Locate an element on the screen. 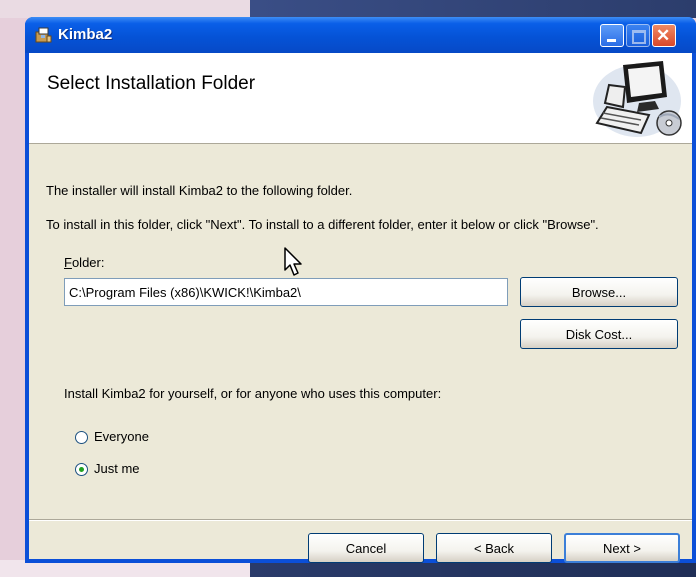 The image size is (696, 577). title-bar: Kimba2 ✕ is located at coordinates (360, 35).